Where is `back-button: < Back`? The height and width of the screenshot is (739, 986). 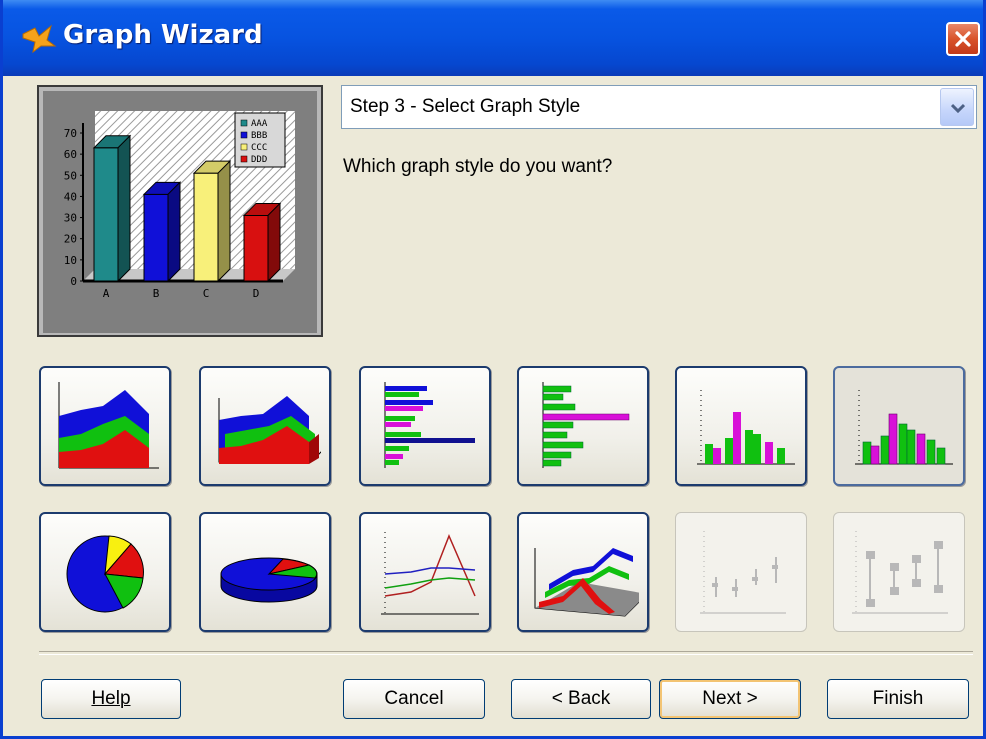
back-button: < Back is located at coordinates (581, 699).